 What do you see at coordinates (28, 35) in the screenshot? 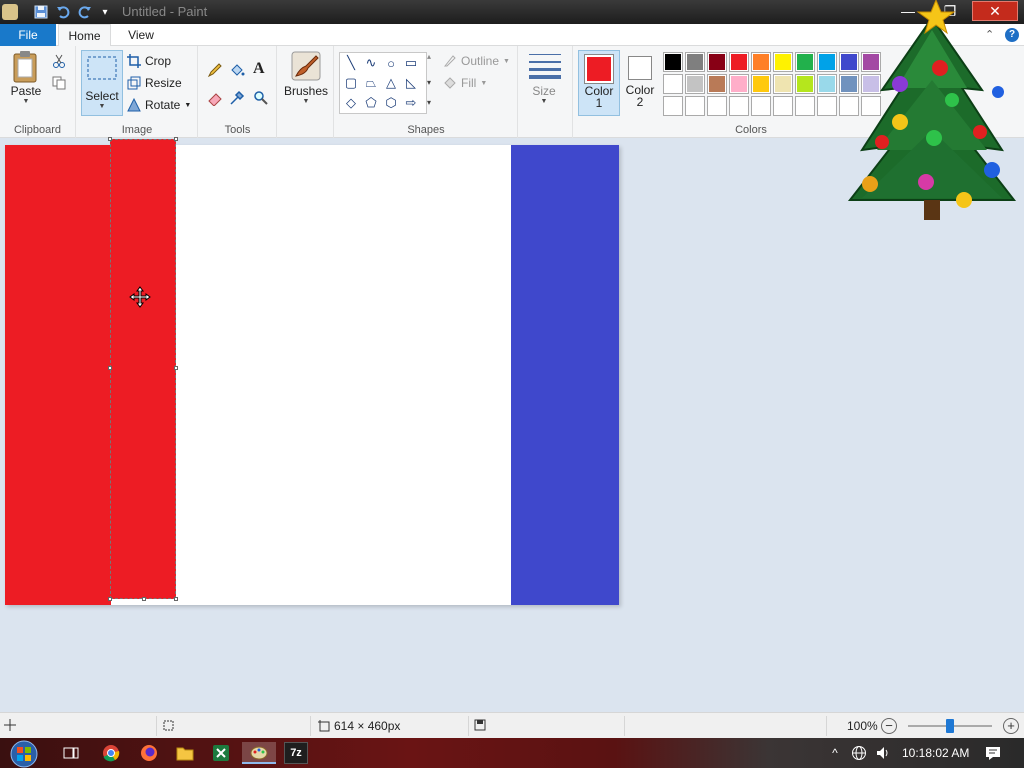
I see `tab-file: File` at bounding box center [28, 35].